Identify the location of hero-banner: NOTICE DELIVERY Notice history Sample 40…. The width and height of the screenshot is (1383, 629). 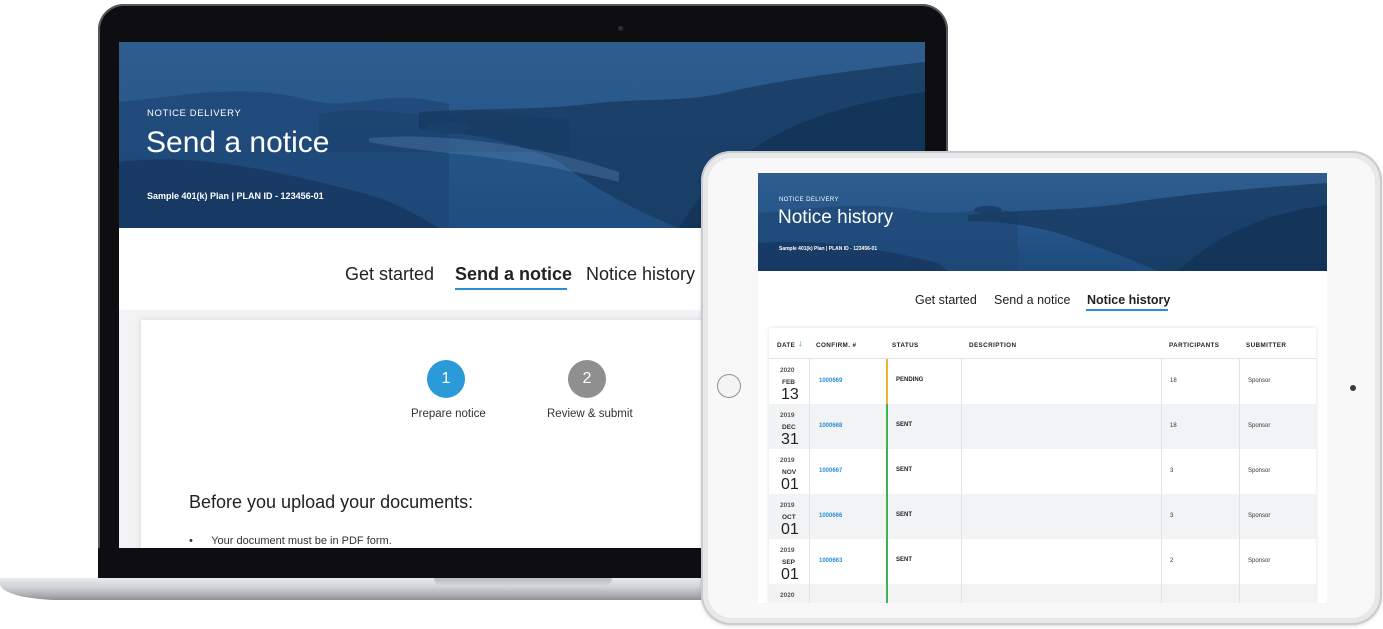
(1042, 222).